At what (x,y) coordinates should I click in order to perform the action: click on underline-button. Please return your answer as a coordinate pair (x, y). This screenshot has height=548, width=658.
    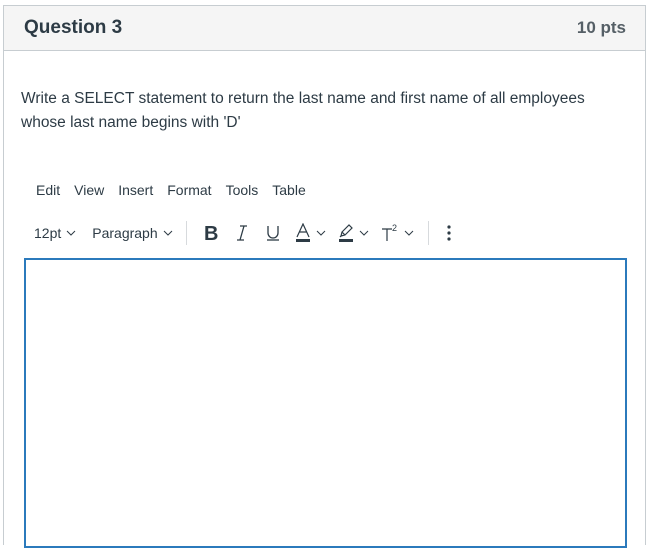
    Looking at the image, I should click on (273, 233).